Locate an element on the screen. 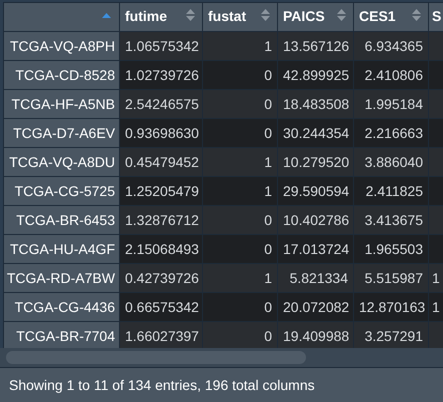 The height and width of the screenshot is (402, 443). table-cell: 1.02739726 is located at coordinates (162, 74).